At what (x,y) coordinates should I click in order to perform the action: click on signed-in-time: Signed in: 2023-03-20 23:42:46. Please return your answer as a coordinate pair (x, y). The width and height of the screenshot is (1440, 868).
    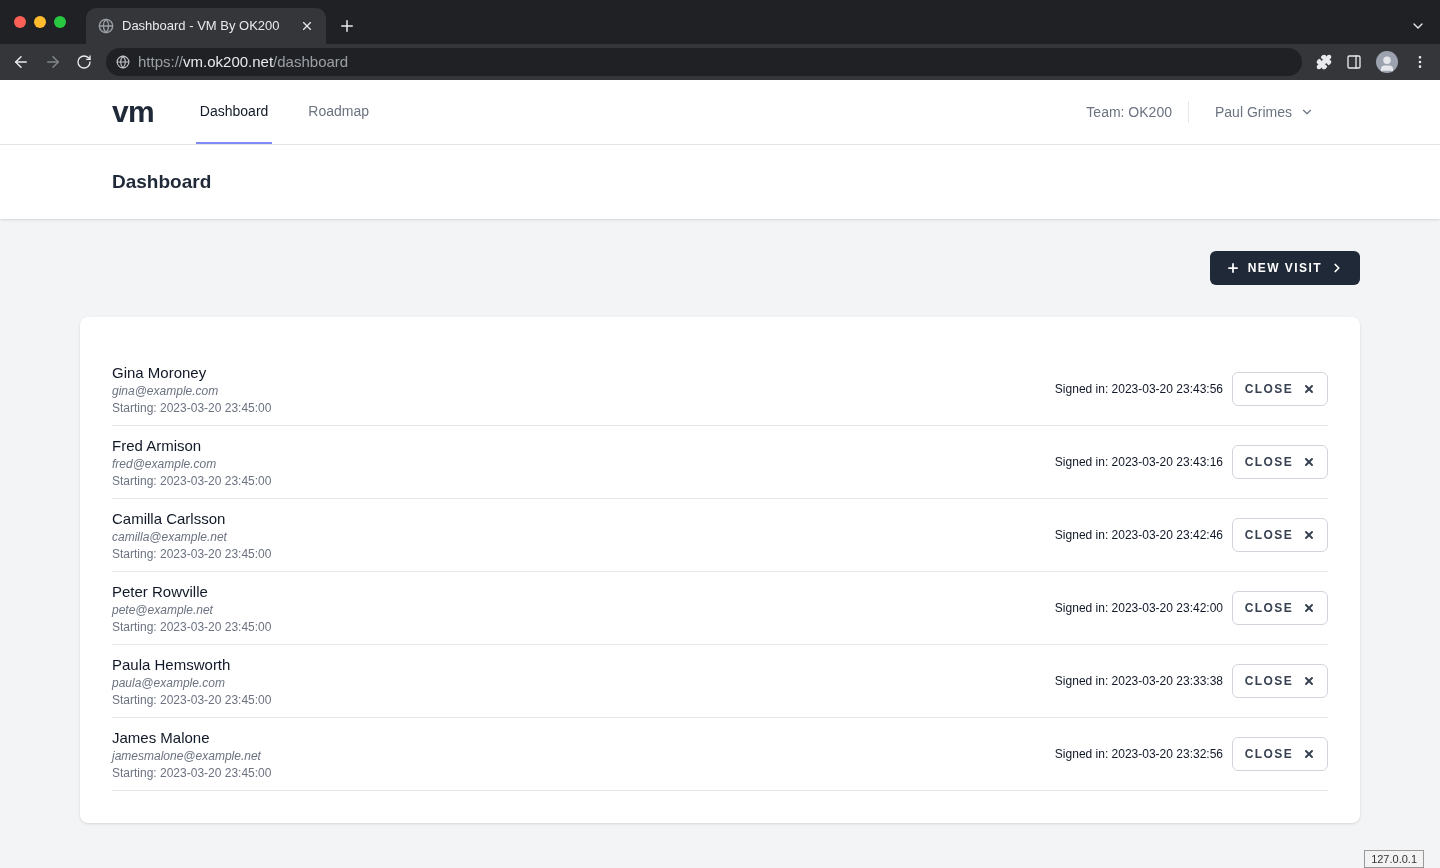
    Looking at the image, I should click on (1138, 535).